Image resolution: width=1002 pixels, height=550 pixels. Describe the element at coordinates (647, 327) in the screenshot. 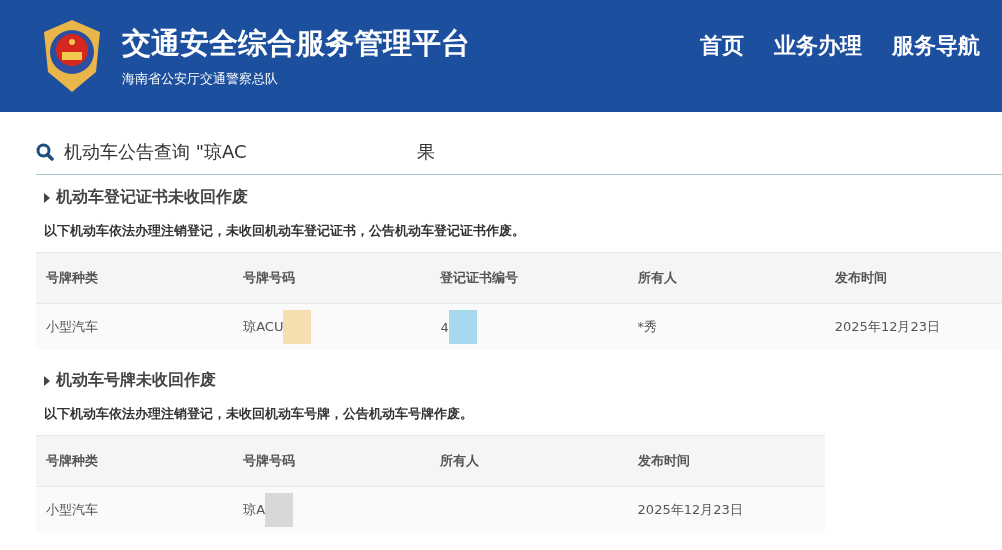

I see `table-cell: *秀` at that location.